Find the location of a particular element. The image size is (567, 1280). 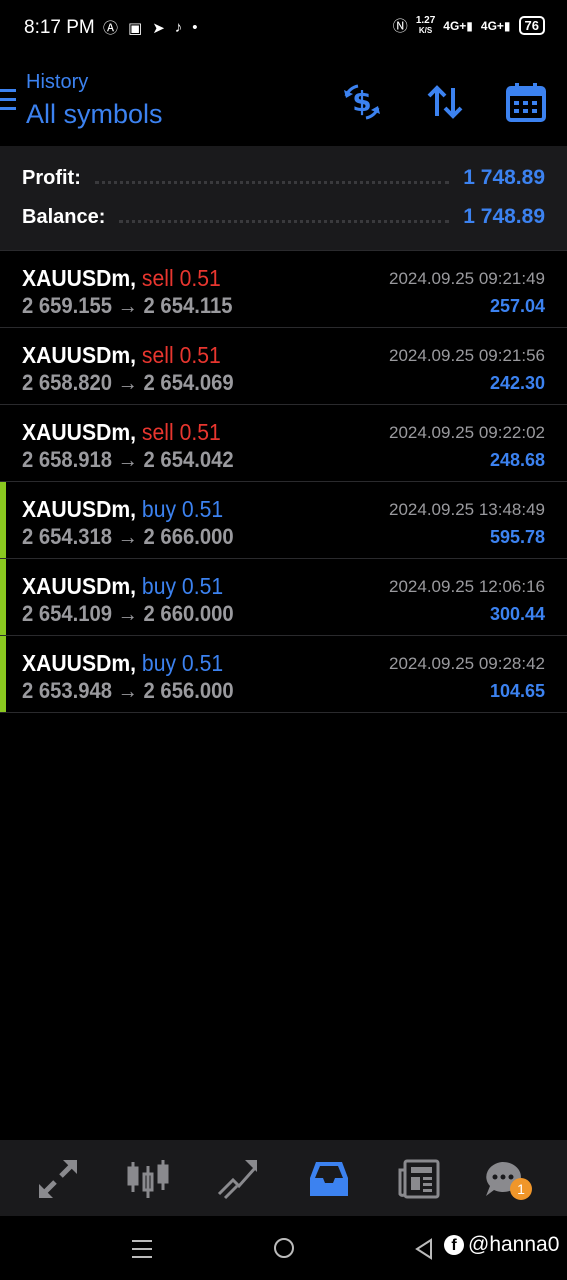

profit-label: Profit: is located at coordinates (51, 177).